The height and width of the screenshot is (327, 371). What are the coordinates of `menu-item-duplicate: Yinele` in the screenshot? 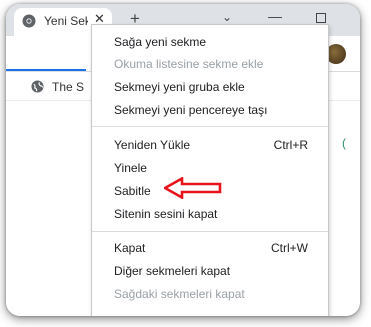 It's located at (210, 168).